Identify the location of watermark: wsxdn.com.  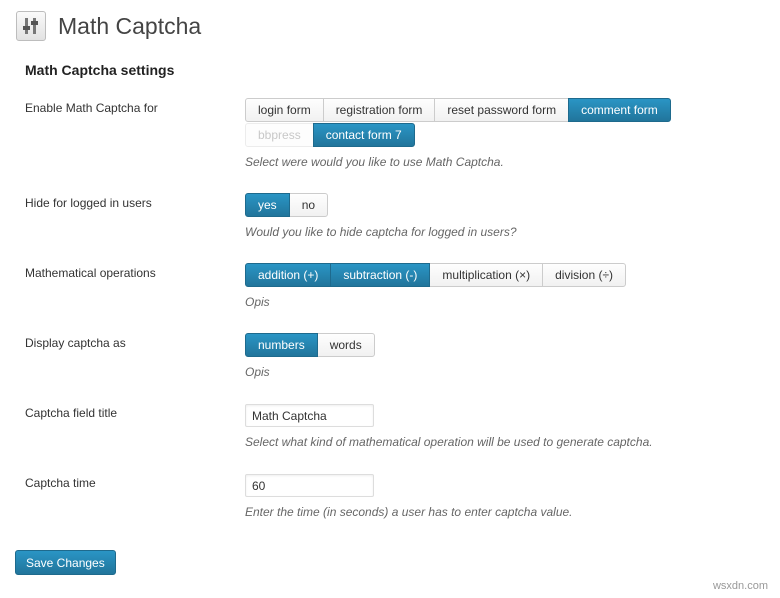
(740, 586).